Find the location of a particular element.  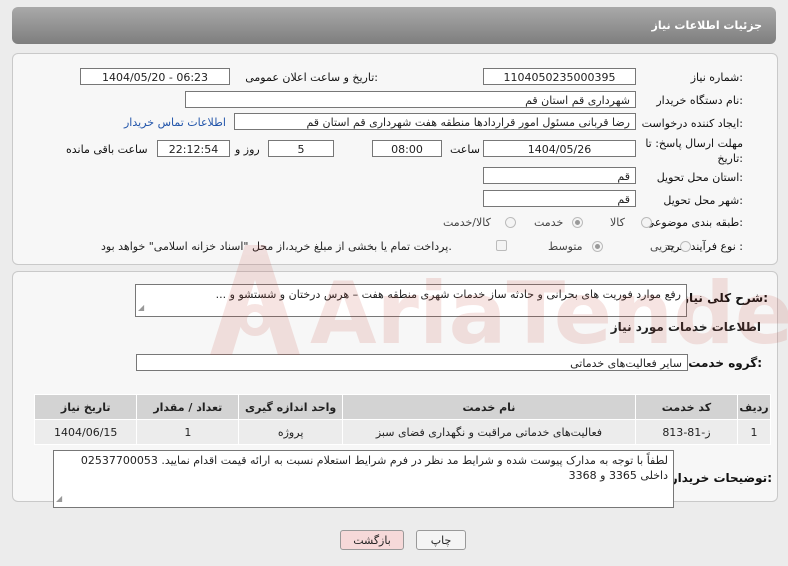

col-code: کد خدمت is located at coordinates (686, 407).